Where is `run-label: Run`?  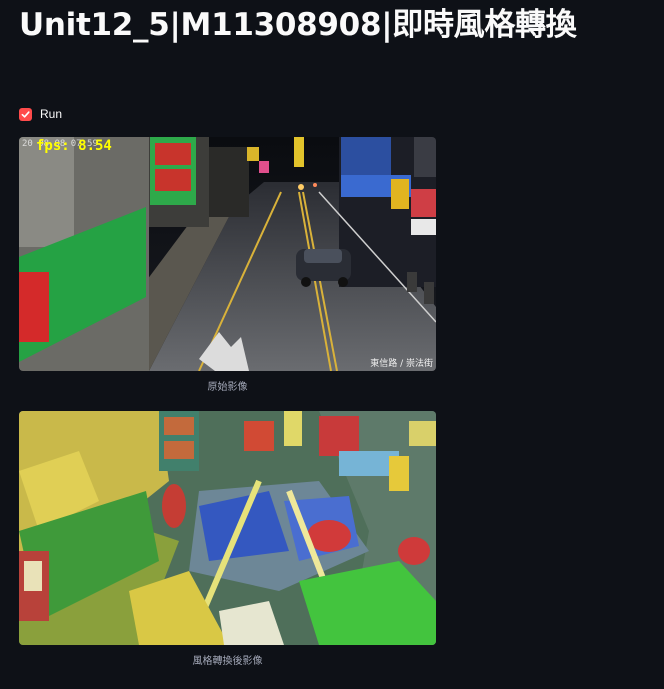 run-label: Run is located at coordinates (51, 114).